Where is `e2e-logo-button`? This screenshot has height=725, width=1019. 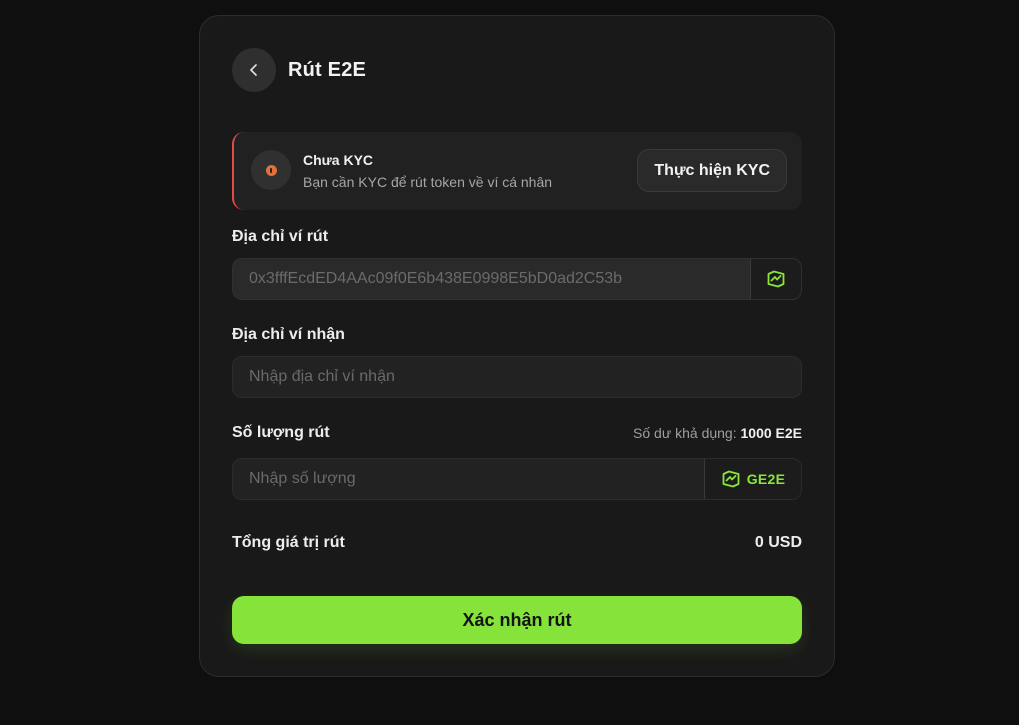 e2e-logo-button is located at coordinates (775, 279).